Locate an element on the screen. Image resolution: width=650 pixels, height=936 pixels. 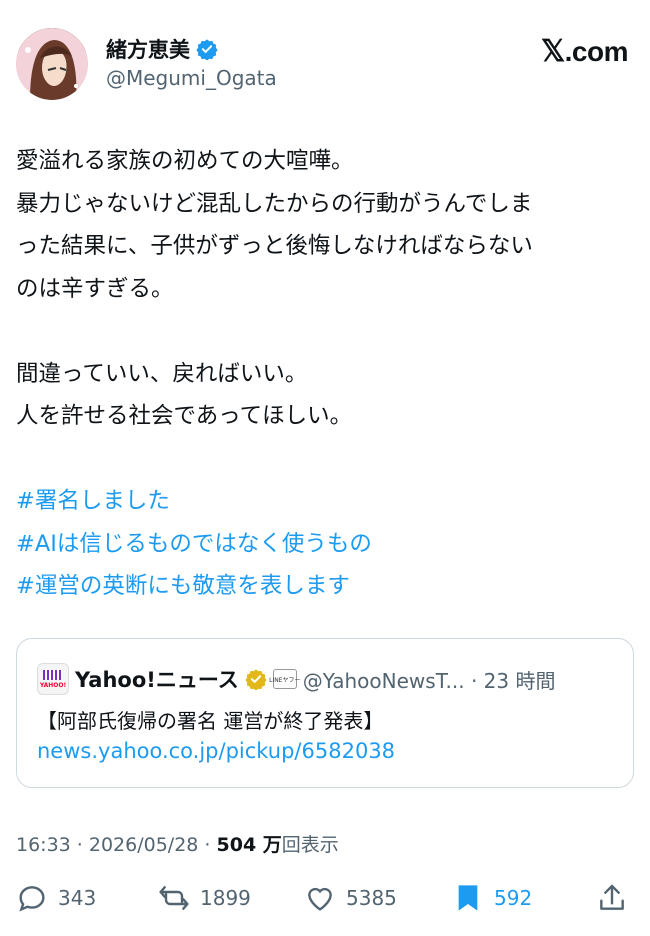
author-name-row: 緒方恵美 is located at coordinates (162, 49).